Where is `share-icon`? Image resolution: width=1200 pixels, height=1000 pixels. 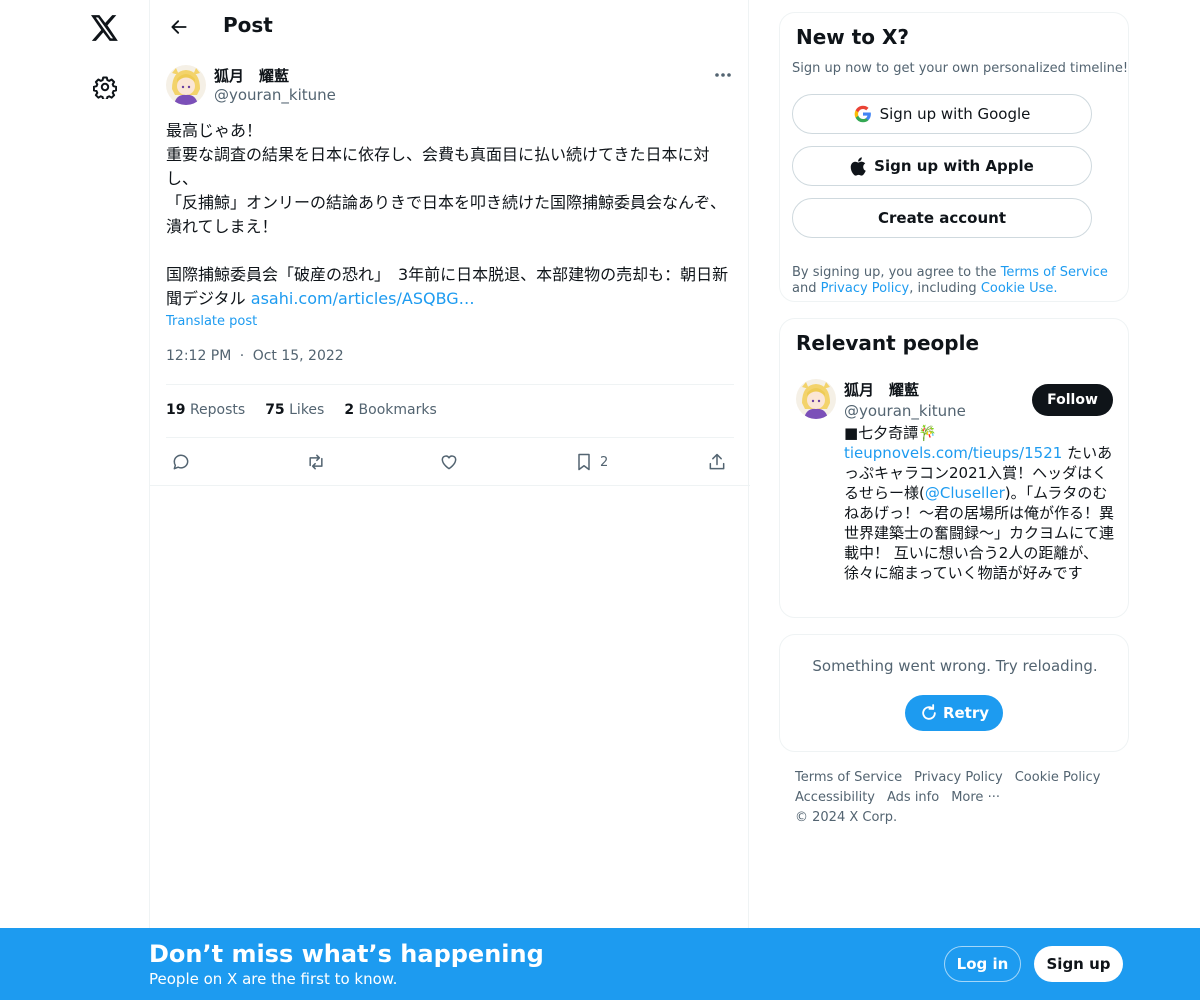 share-icon is located at coordinates (717, 462).